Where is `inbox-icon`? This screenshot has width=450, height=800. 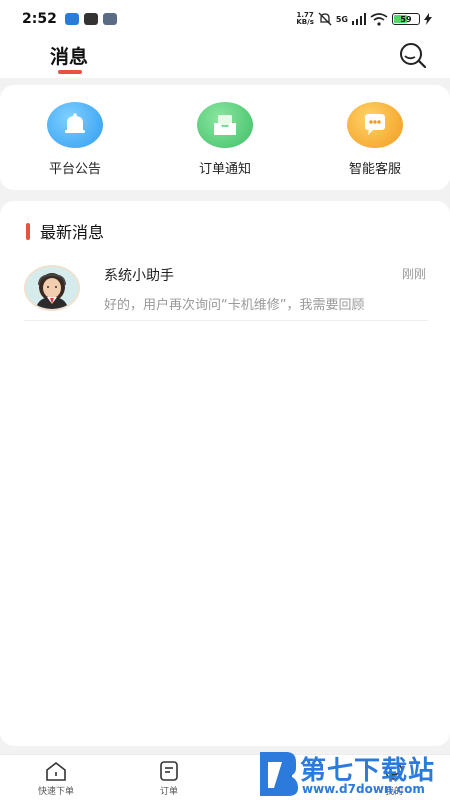 inbox-icon is located at coordinates (225, 125).